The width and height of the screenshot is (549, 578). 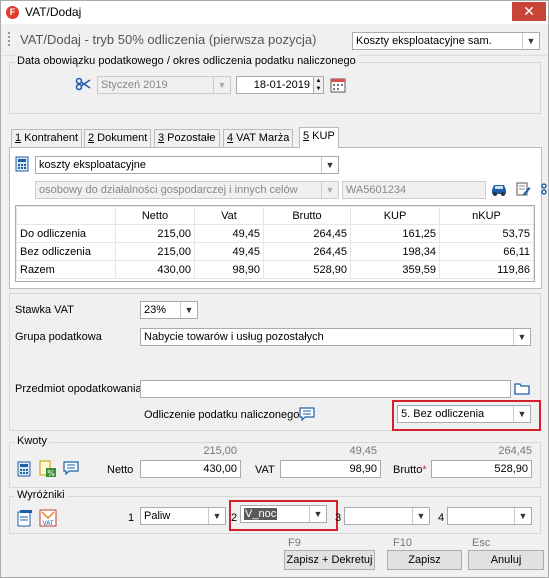 I want to click on save-button: Zapisz, so click(x=424, y=560).